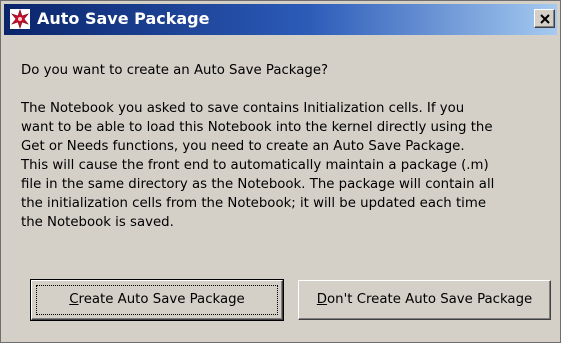 The image size is (561, 343). What do you see at coordinates (97, 222) in the screenshot?
I see `message-line: the Notebook is saved.` at bounding box center [97, 222].